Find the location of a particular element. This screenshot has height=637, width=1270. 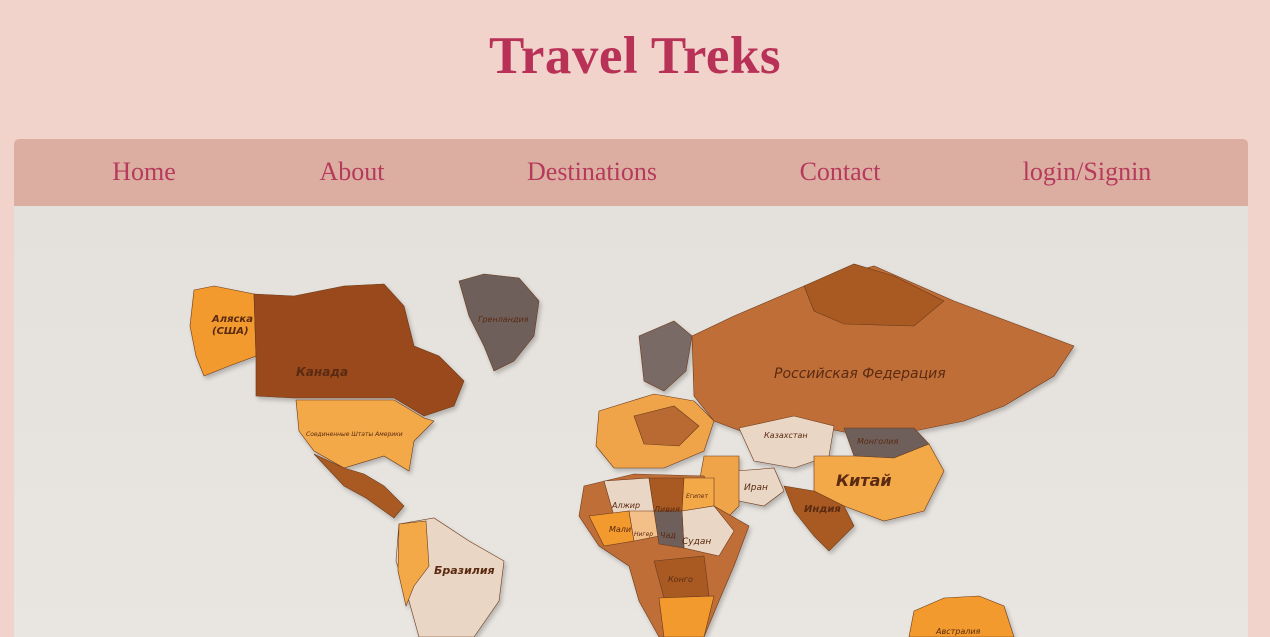

nav-home-link: Home is located at coordinates (144, 172).